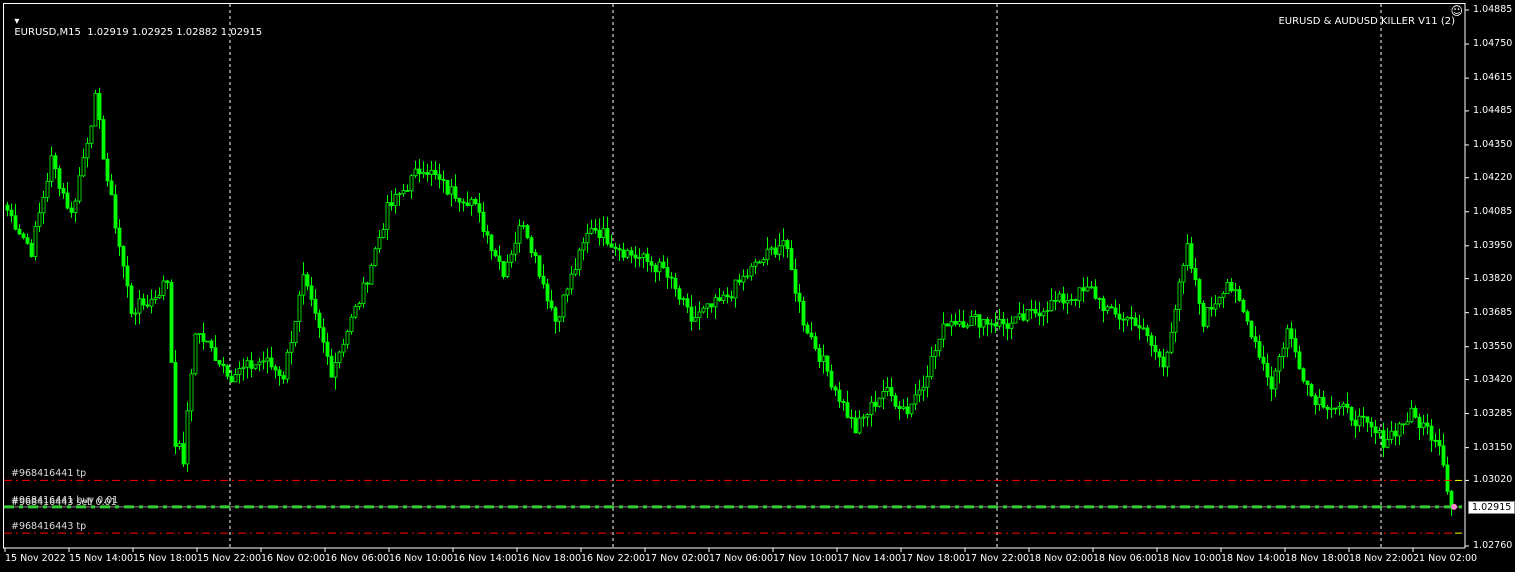 The width and height of the screenshot is (1515, 572). What do you see at coordinates (1493, 211) in the screenshot?
I see `price-tick-label: 1.04085` at bounding box center [1493, 211].